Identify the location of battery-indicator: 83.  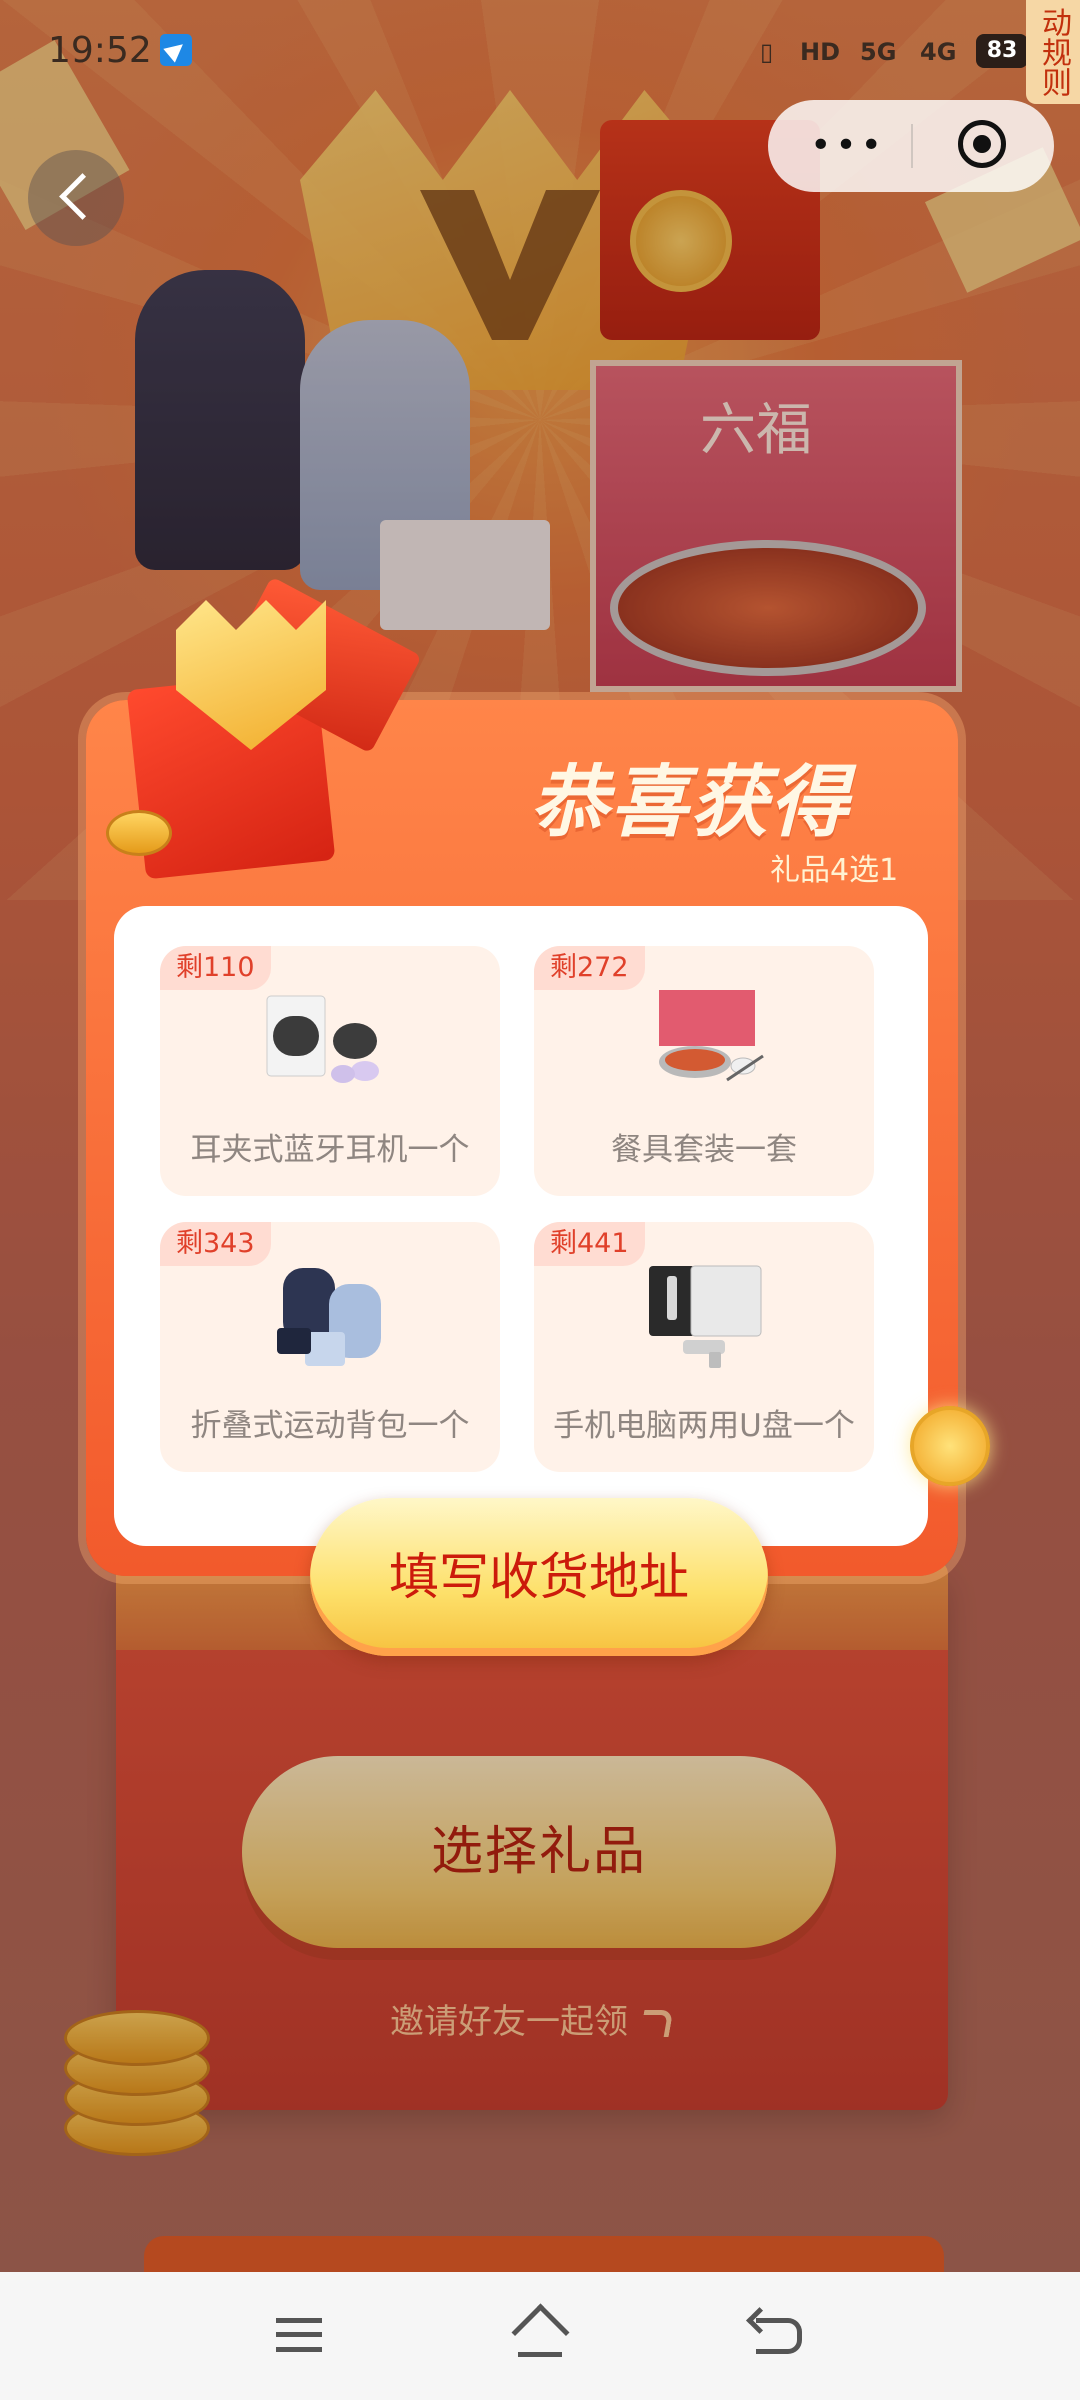
(1002, 51).